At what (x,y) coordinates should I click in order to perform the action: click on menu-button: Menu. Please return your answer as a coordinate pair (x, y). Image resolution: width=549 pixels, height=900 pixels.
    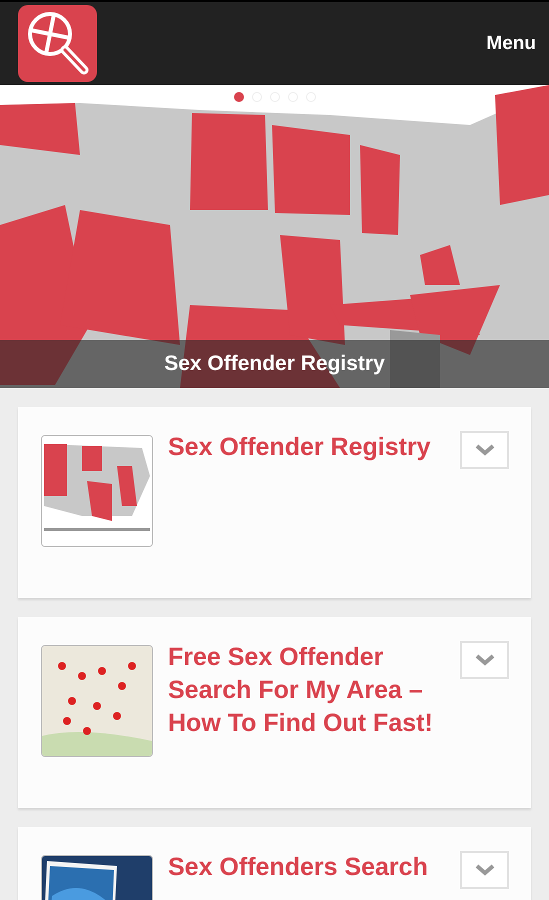
    Looking at the image, I should click on (511, 43).